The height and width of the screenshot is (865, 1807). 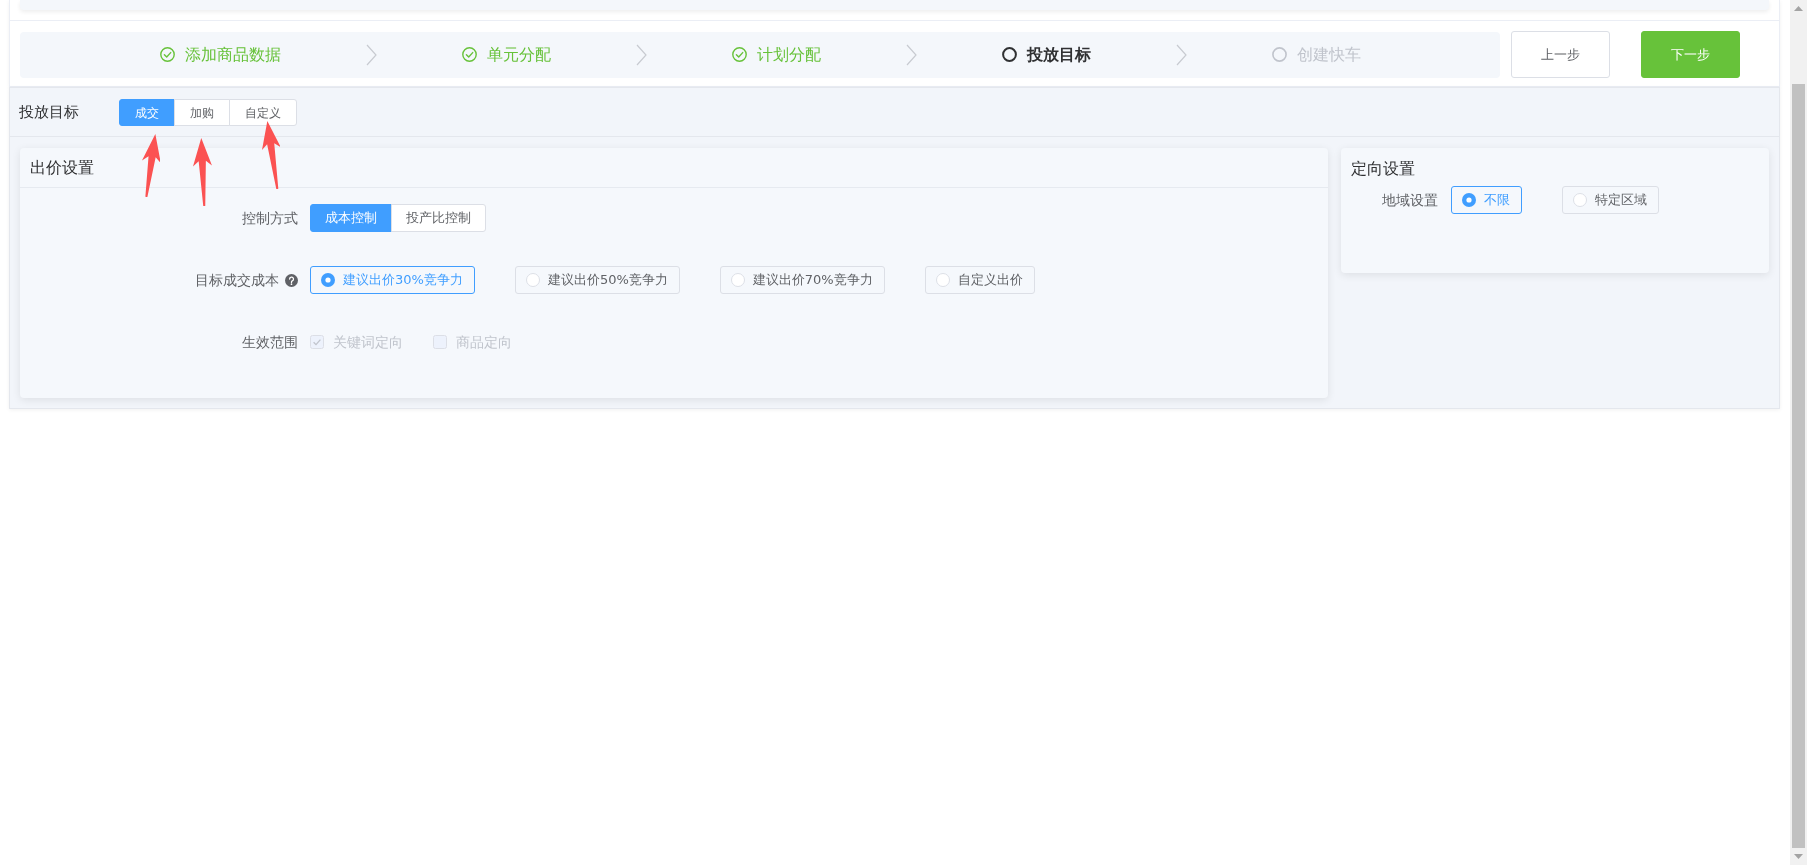 What do you see at coordinates (1610, 200) in the screenshot?
I see `radio-option: 特定区域` at bounding box center [1610, 200].